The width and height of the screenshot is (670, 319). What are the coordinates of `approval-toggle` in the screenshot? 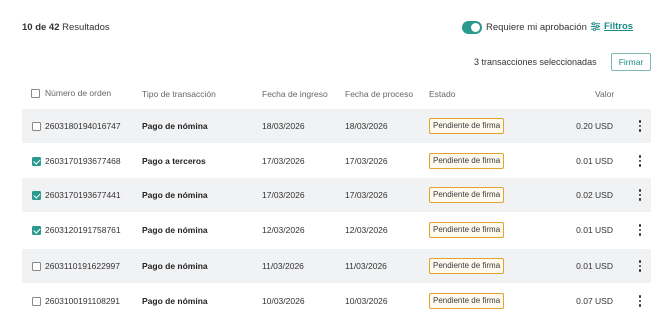 It's located at (472, 27).